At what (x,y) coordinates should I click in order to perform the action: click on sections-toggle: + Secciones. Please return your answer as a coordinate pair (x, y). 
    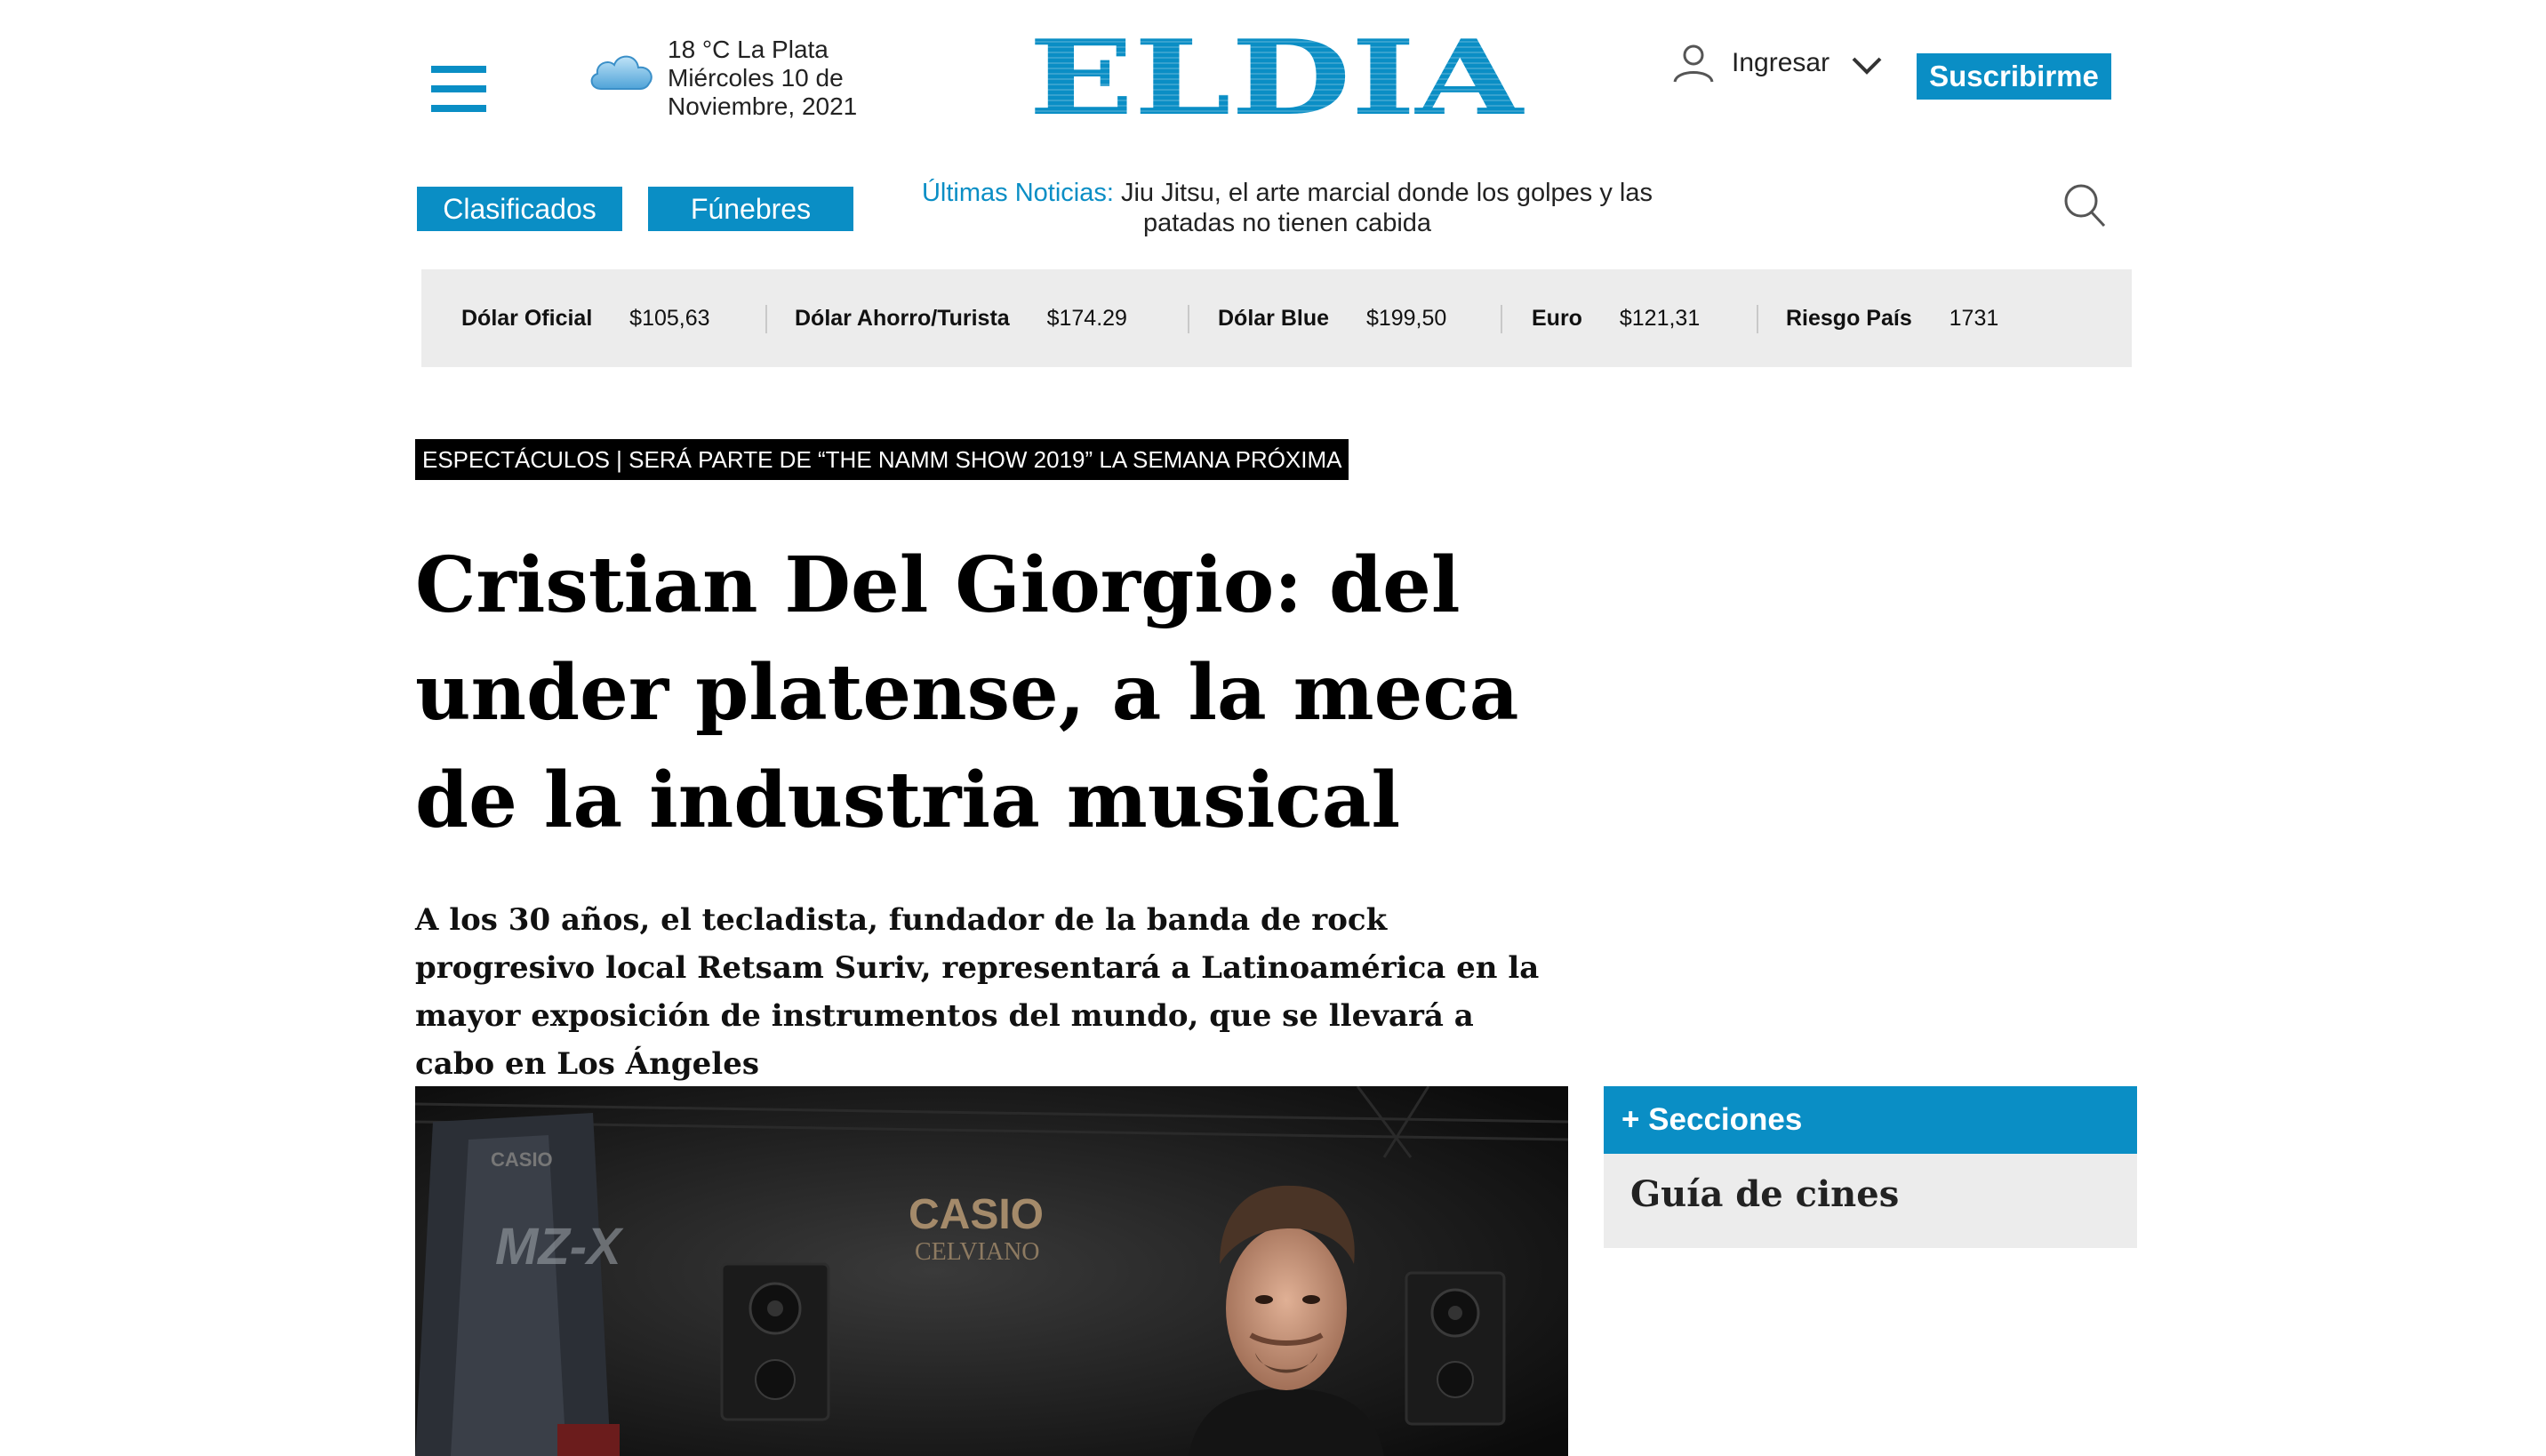
    Looking at the image, I should click on (1870, 1120).